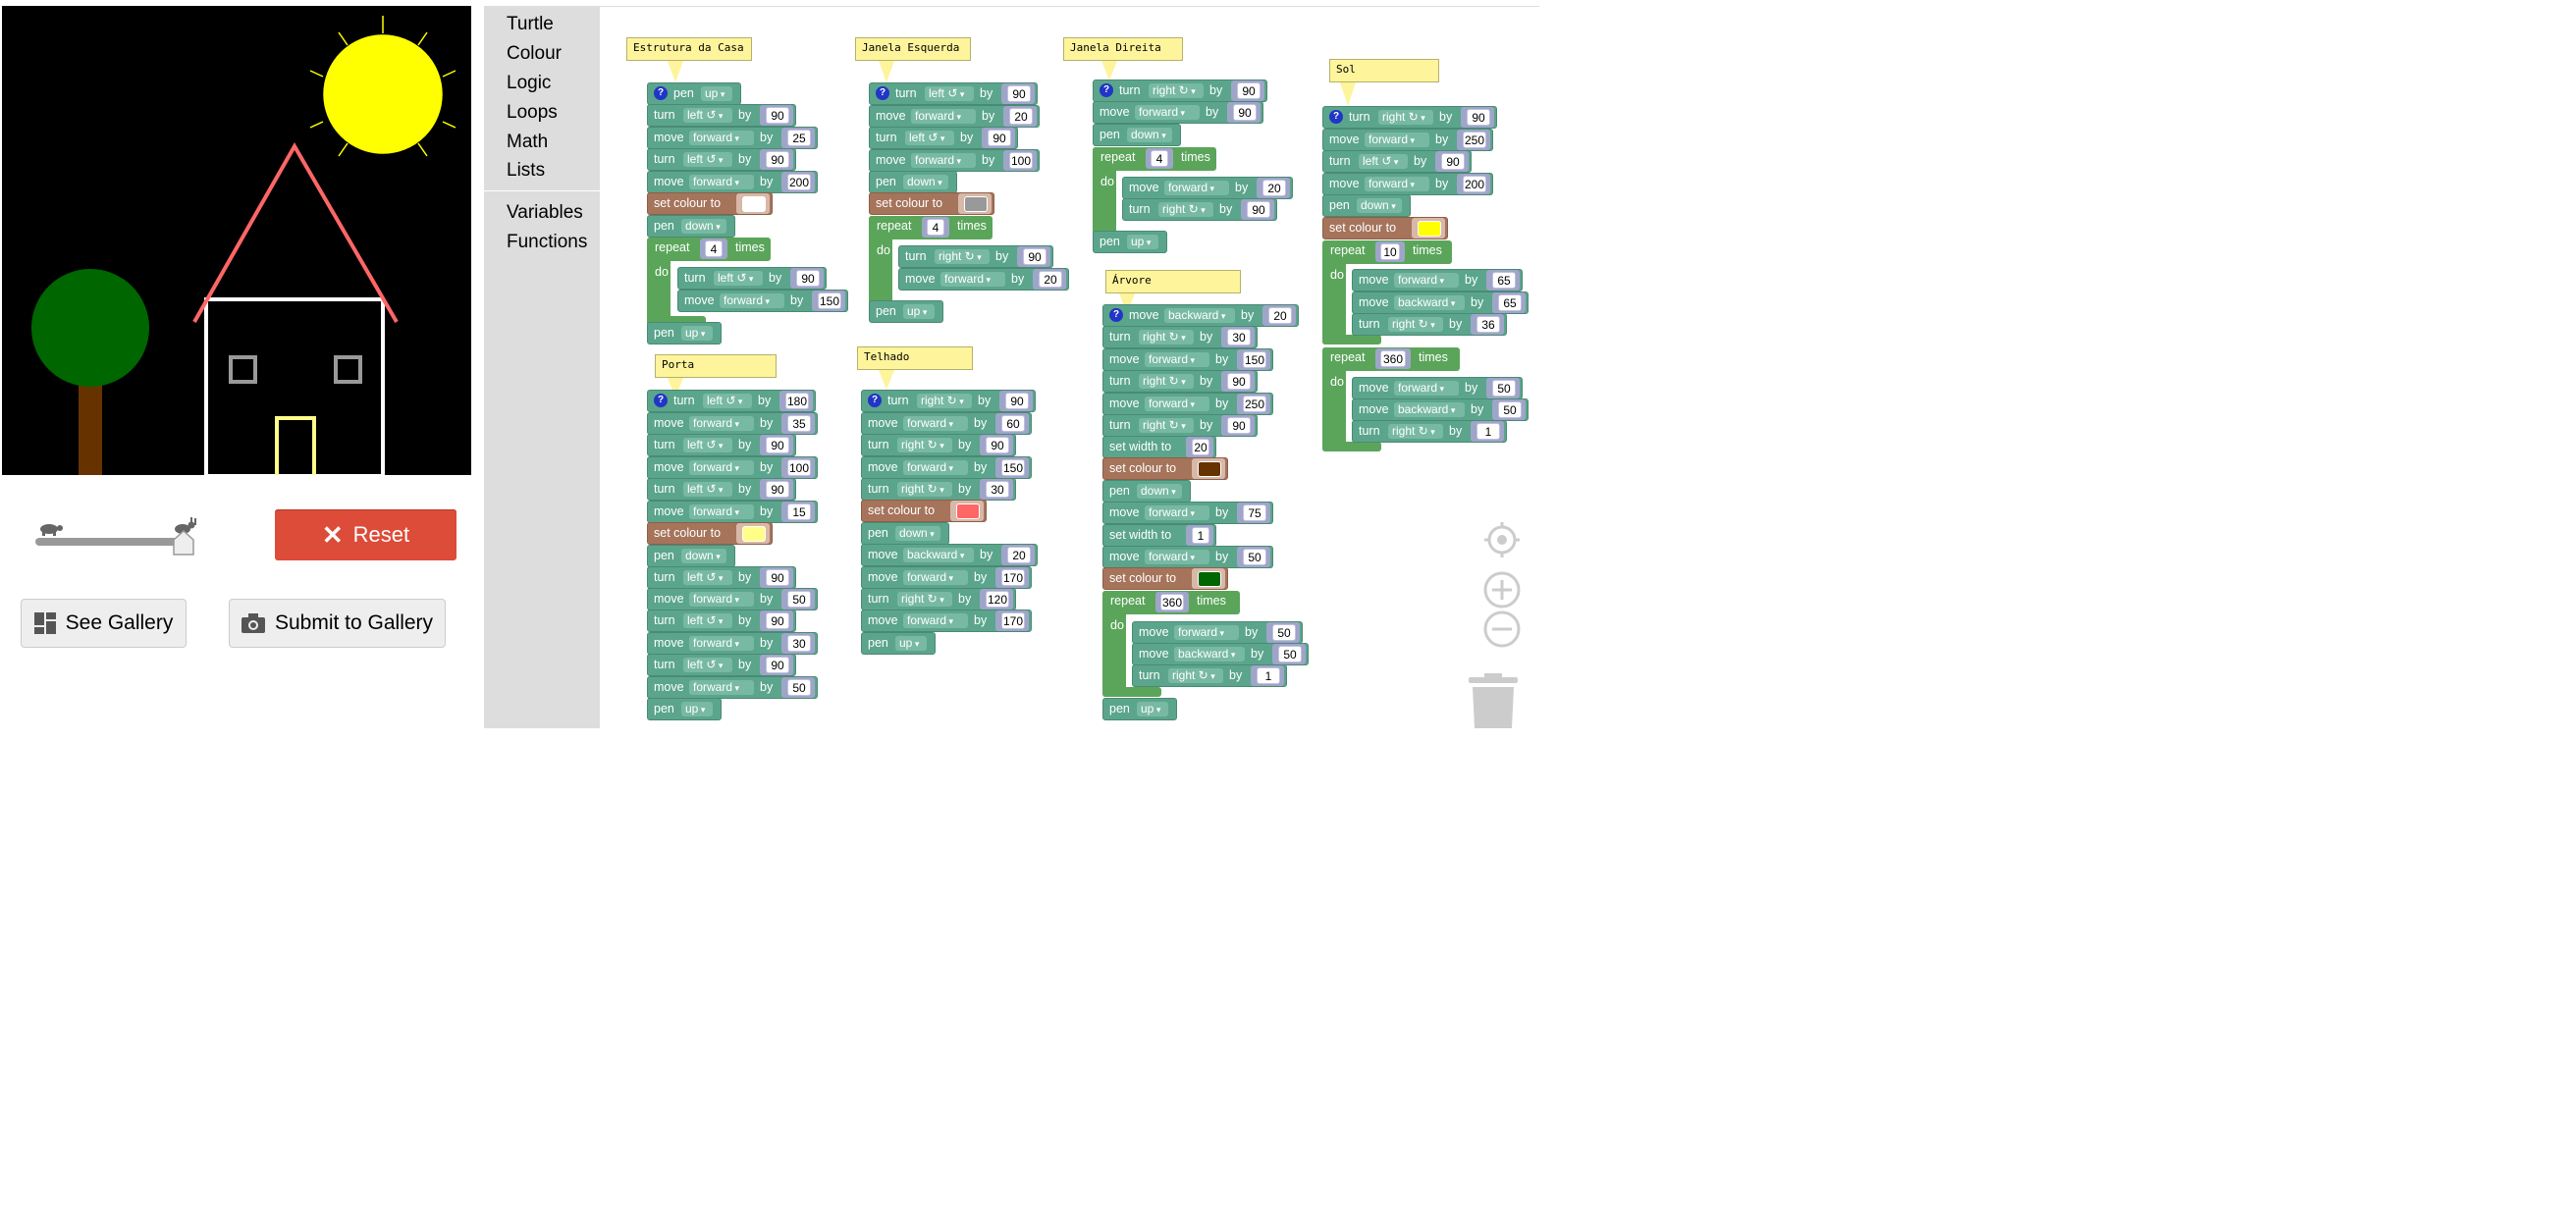 The height and width of the screenshot is (1219, 2576). What do you see at coordinates (1159, 491) in the screenshot?
I see `block-dropdown: down` at bounding box center [1159, 491].